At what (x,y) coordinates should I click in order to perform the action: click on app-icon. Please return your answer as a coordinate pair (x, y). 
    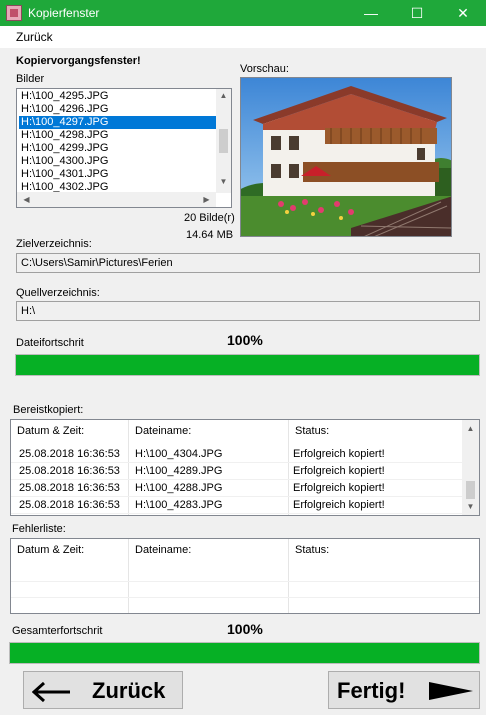
    Looking at the image, I should click on (14, 13).